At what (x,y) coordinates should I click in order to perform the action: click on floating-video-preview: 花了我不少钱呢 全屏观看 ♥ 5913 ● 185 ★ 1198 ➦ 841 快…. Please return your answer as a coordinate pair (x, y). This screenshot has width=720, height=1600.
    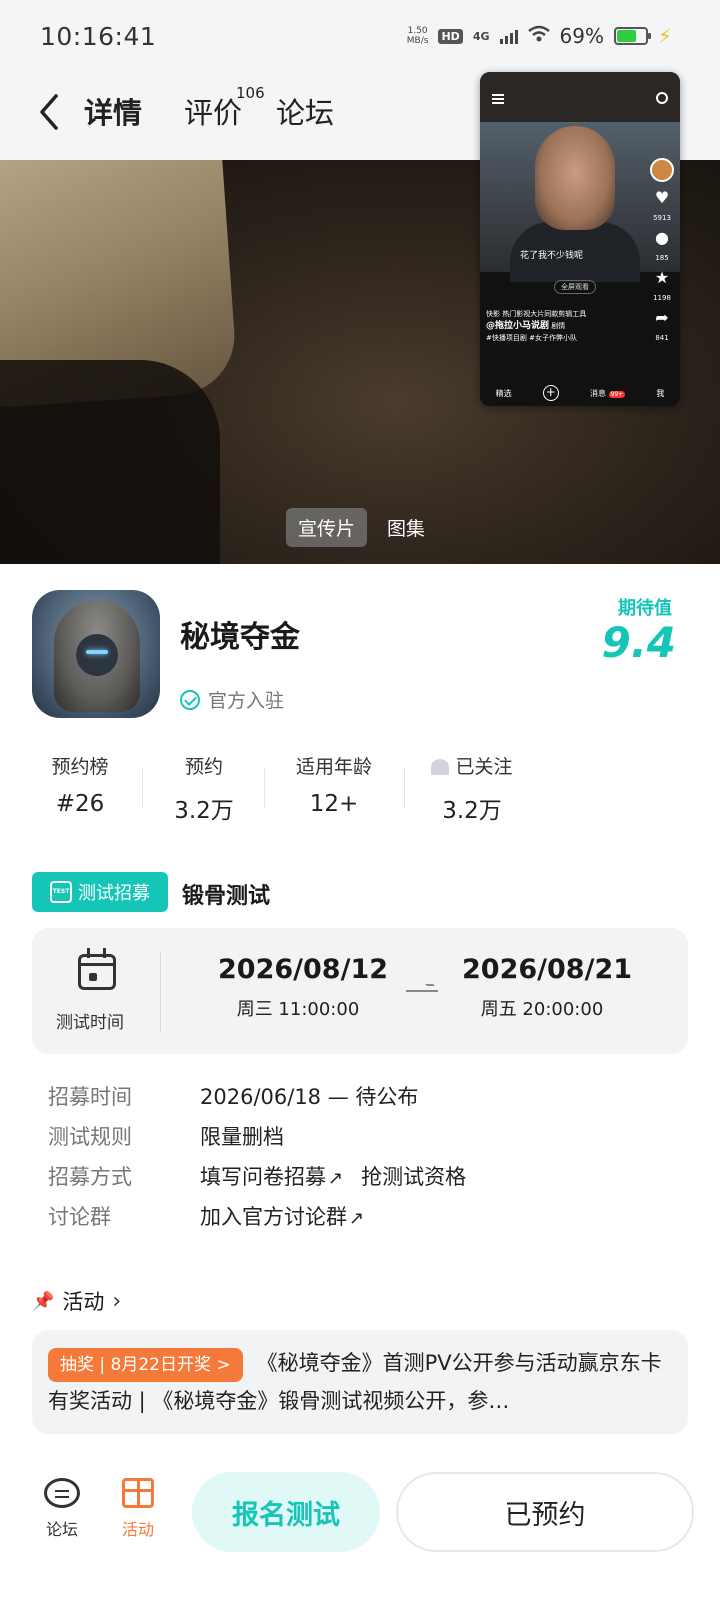
    Looking at the image, I should click on (580, 239).